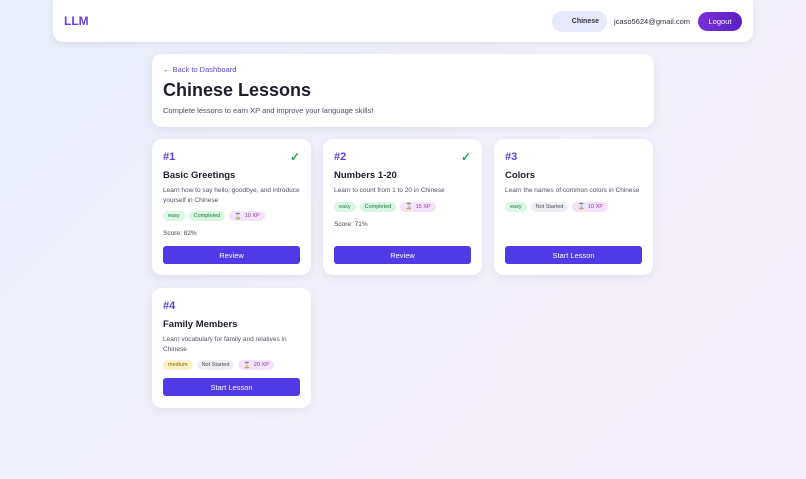  I want to click on lesson-number: #4, so click(169, 306).